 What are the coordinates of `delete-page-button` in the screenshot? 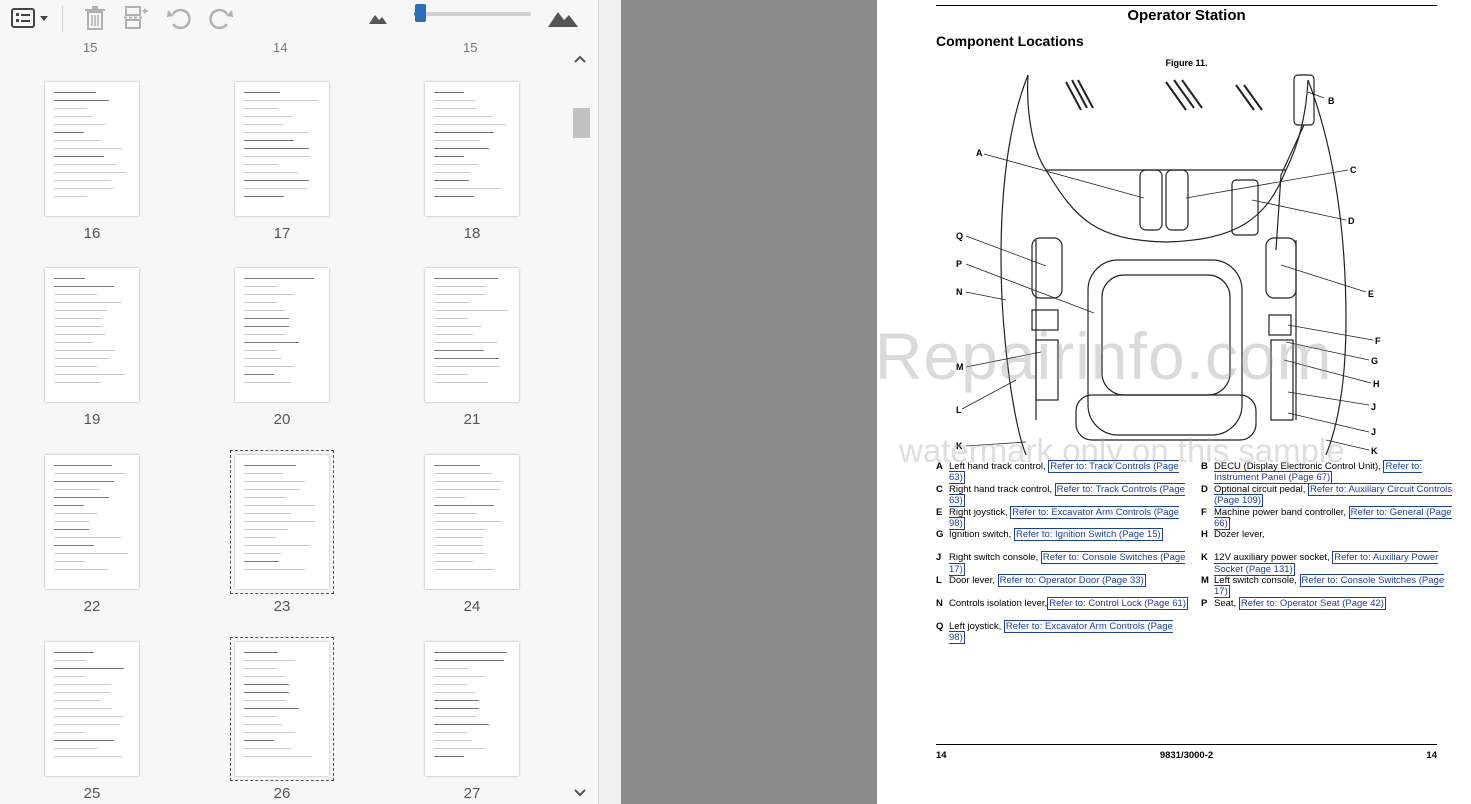 It's located at (95, 18).